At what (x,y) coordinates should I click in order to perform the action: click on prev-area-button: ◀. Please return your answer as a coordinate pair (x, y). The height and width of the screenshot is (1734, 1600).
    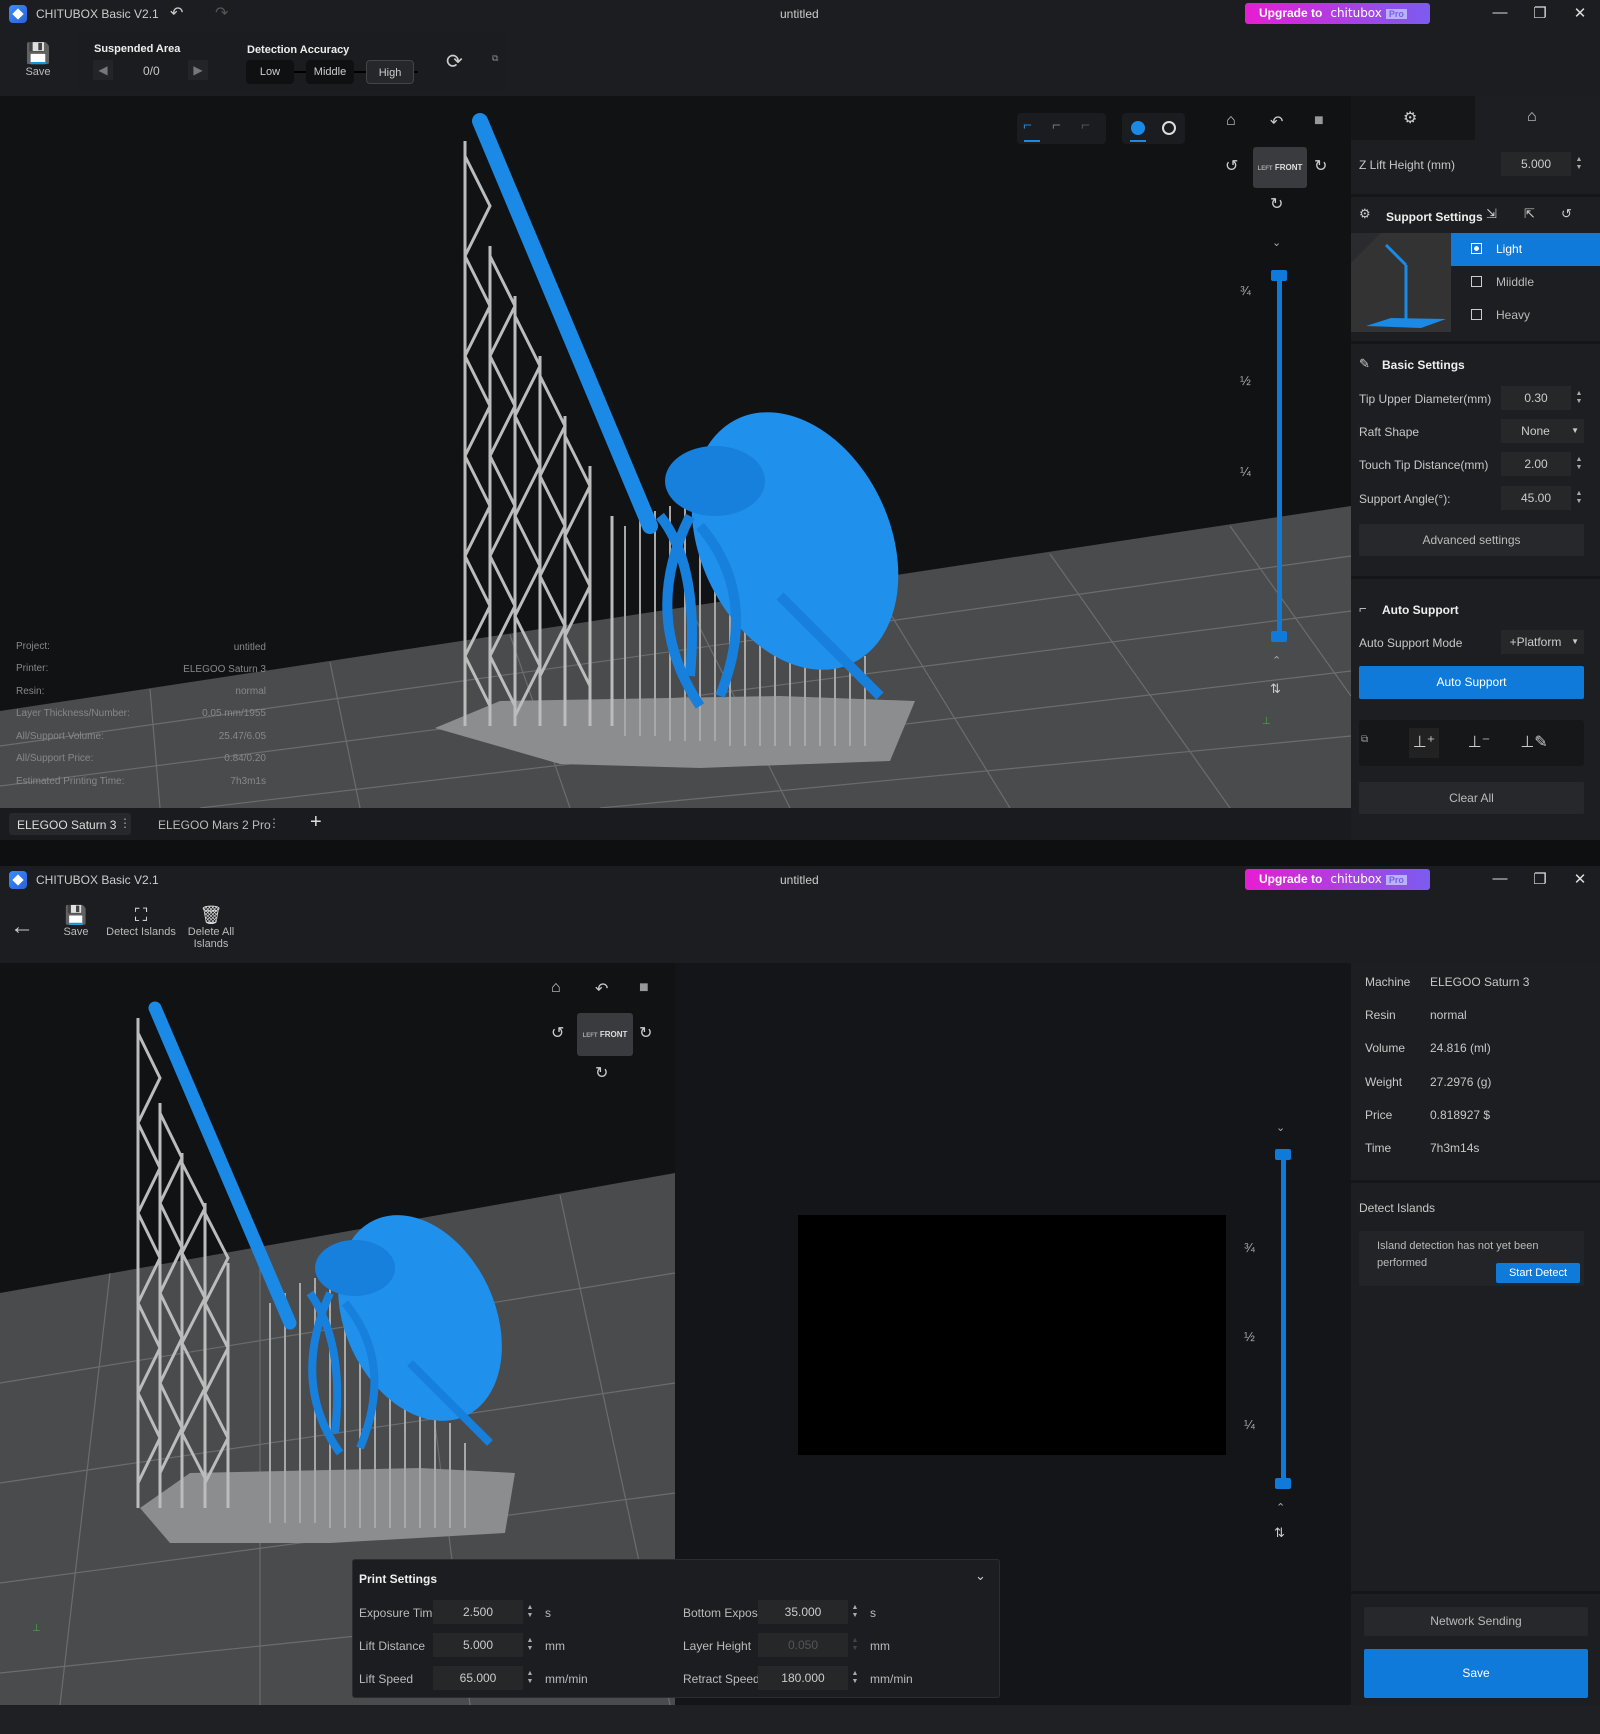
    Looking at the image, I should click on (103, 70).